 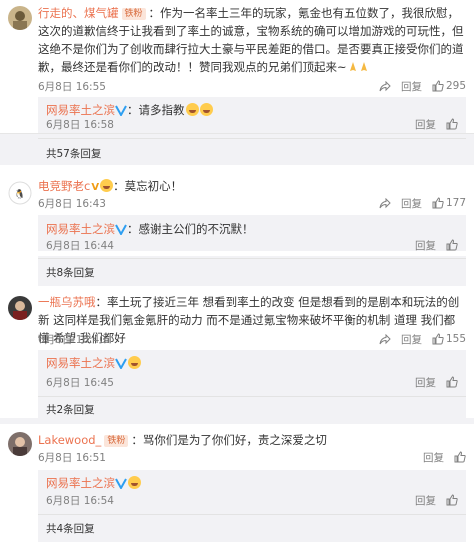 What do you see at coordinates (252, 339) in the screenshot?
I see `comment-meta: 6月8日 16:40 回复 155` at bounding box center [252, 339].